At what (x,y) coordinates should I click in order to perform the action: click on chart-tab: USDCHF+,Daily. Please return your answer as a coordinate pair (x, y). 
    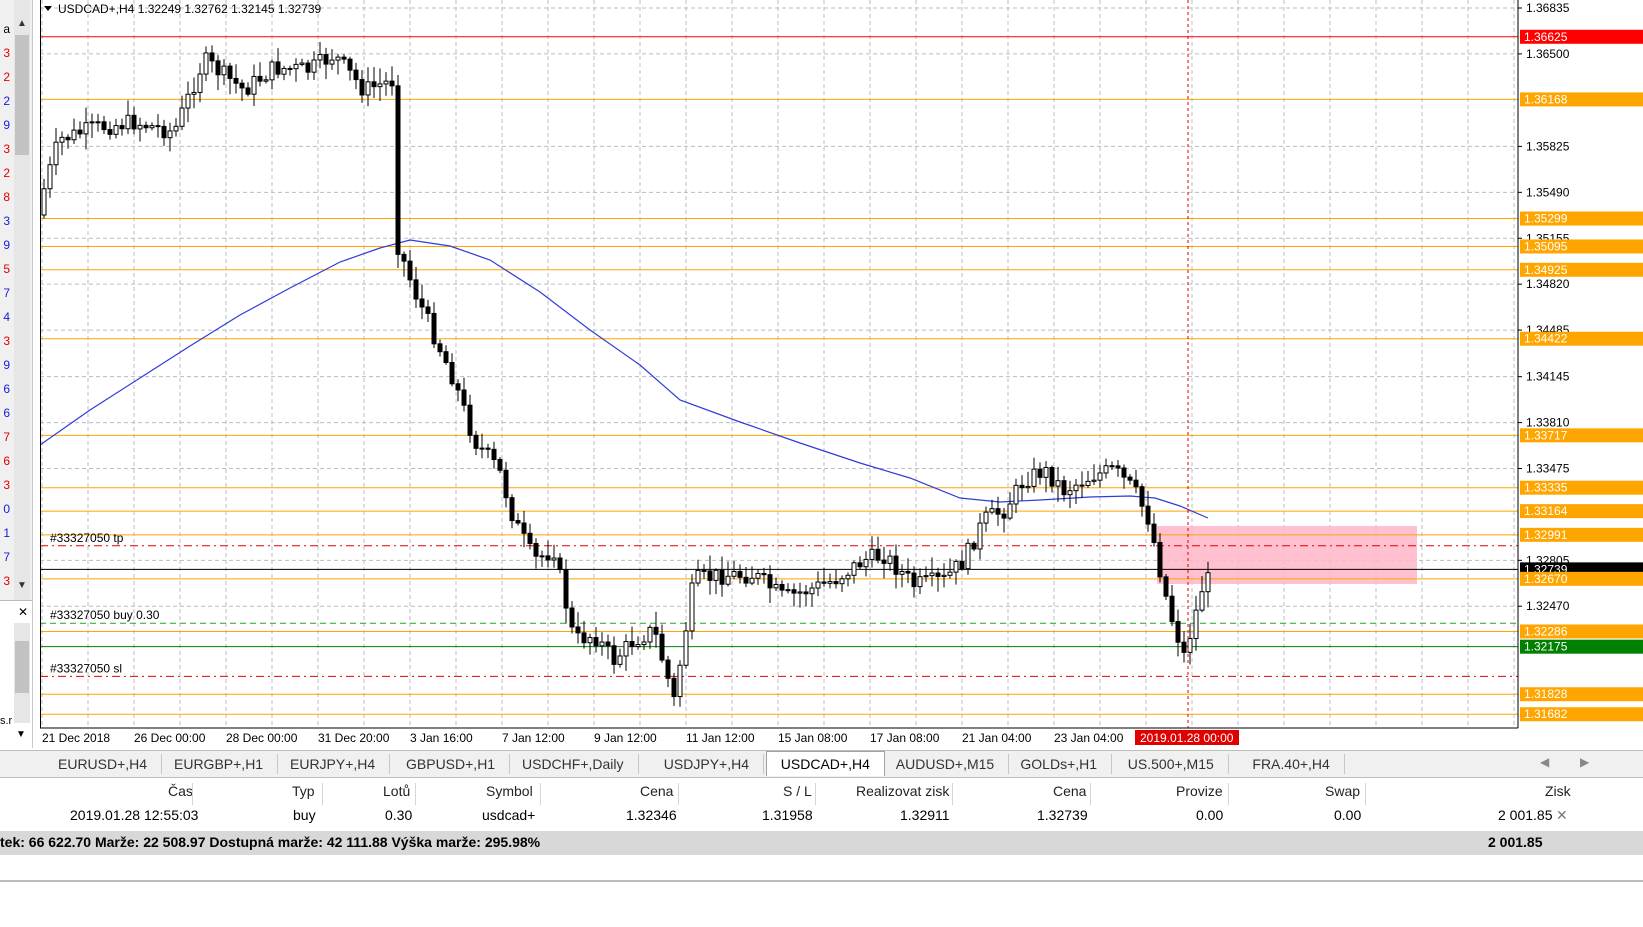
    Looking at the image, I should click on (573, 764).